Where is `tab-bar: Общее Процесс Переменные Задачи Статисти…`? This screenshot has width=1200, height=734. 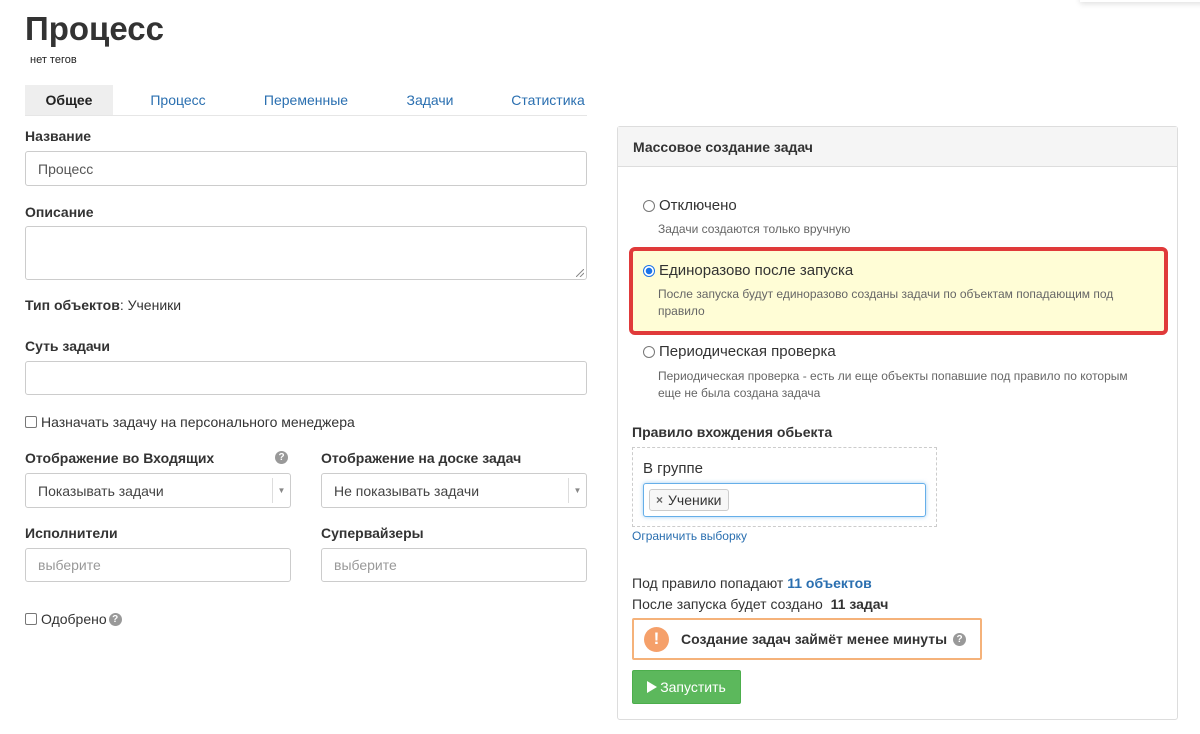
tab-bar: Общее Процесс Переменные Задачи Статисти… is located at coordinates (306, 100).